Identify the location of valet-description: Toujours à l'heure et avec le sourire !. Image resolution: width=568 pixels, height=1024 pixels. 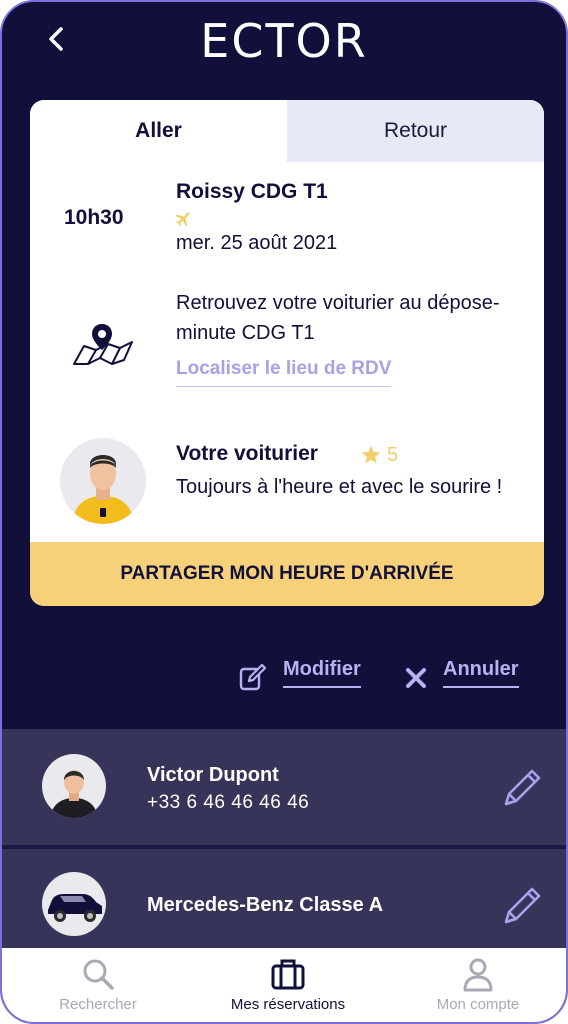
(339, 487).